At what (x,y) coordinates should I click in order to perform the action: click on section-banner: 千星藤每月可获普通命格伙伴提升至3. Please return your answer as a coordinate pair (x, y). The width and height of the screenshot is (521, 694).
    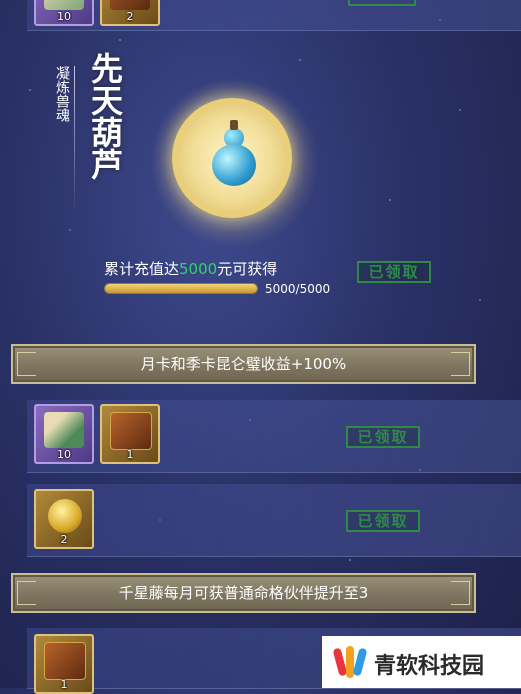
    Looking at the image, I should click on (243, 593).